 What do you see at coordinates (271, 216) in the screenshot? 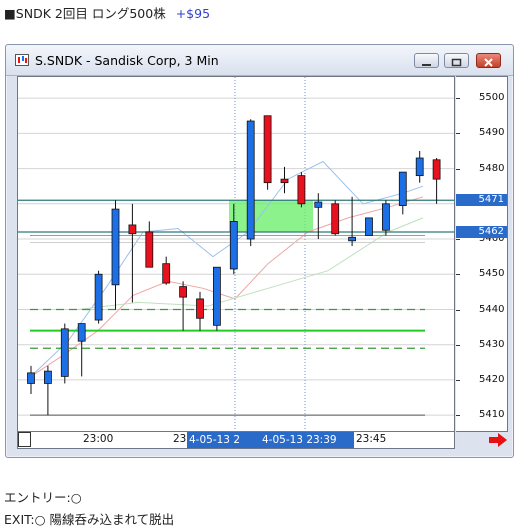
I see `trade-range-box` at bounding box center [271, 216].